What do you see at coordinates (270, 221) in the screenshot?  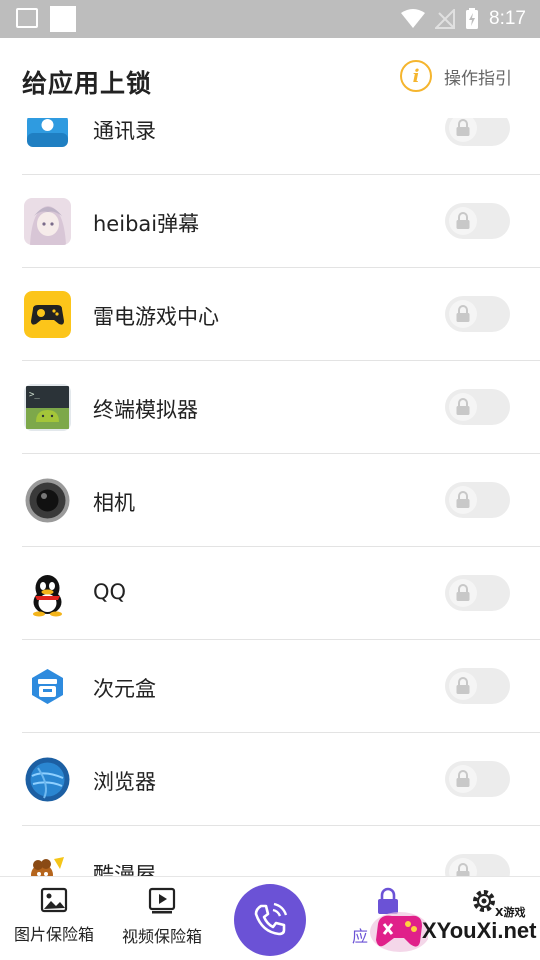 I see `app-row: heibai弹幕` at bounding box center [270, 221].